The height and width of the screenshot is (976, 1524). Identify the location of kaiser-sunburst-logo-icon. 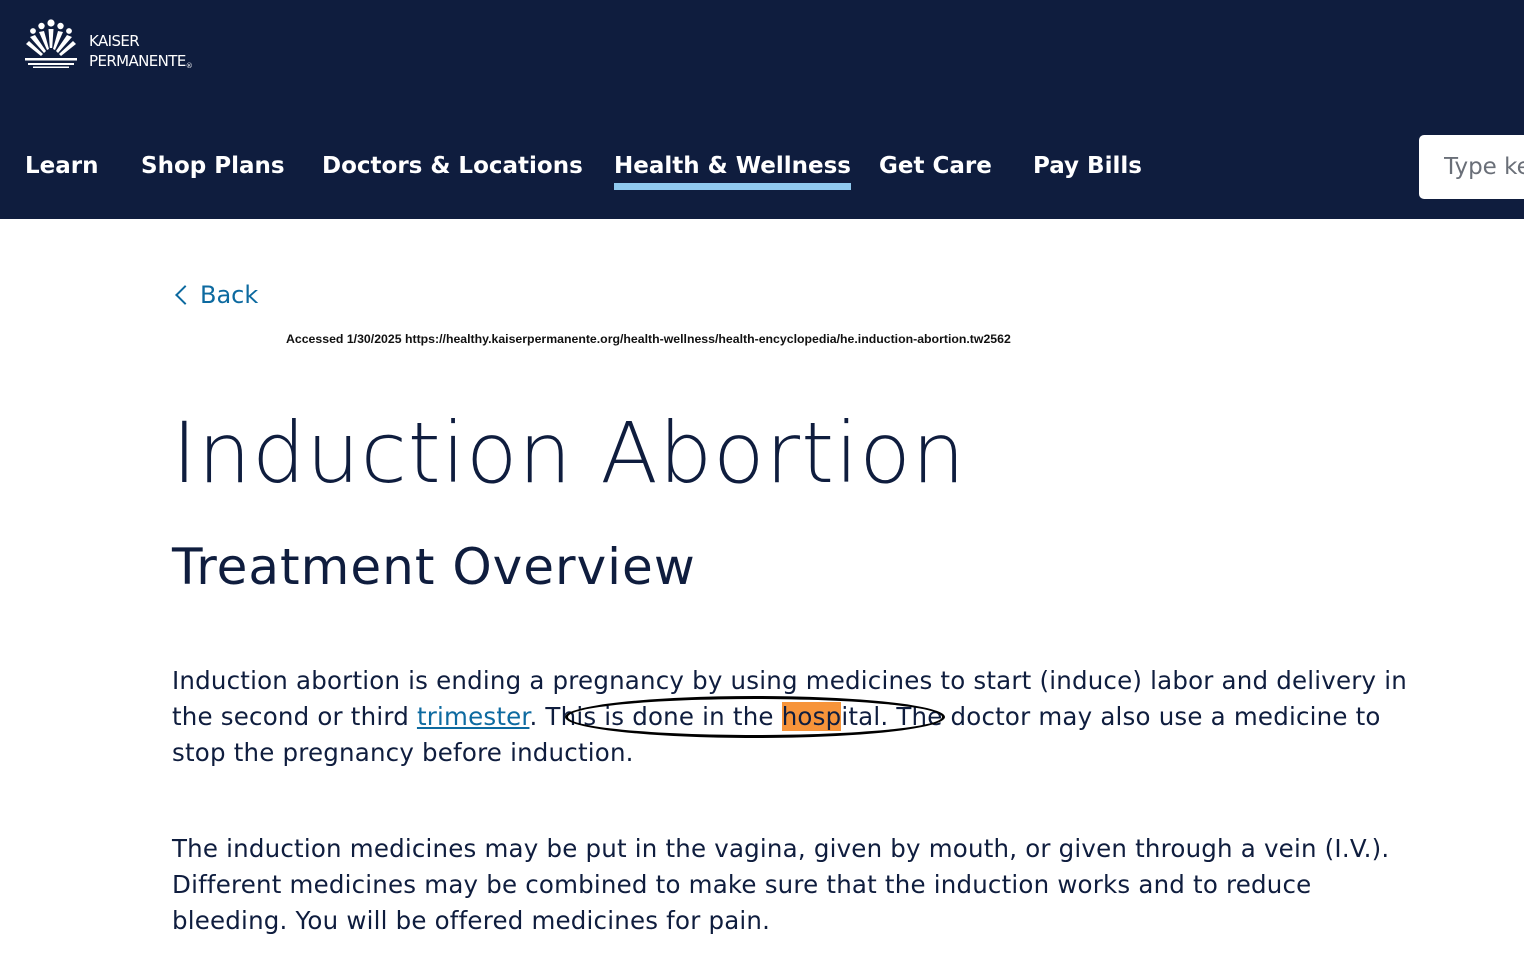
(51, 43).